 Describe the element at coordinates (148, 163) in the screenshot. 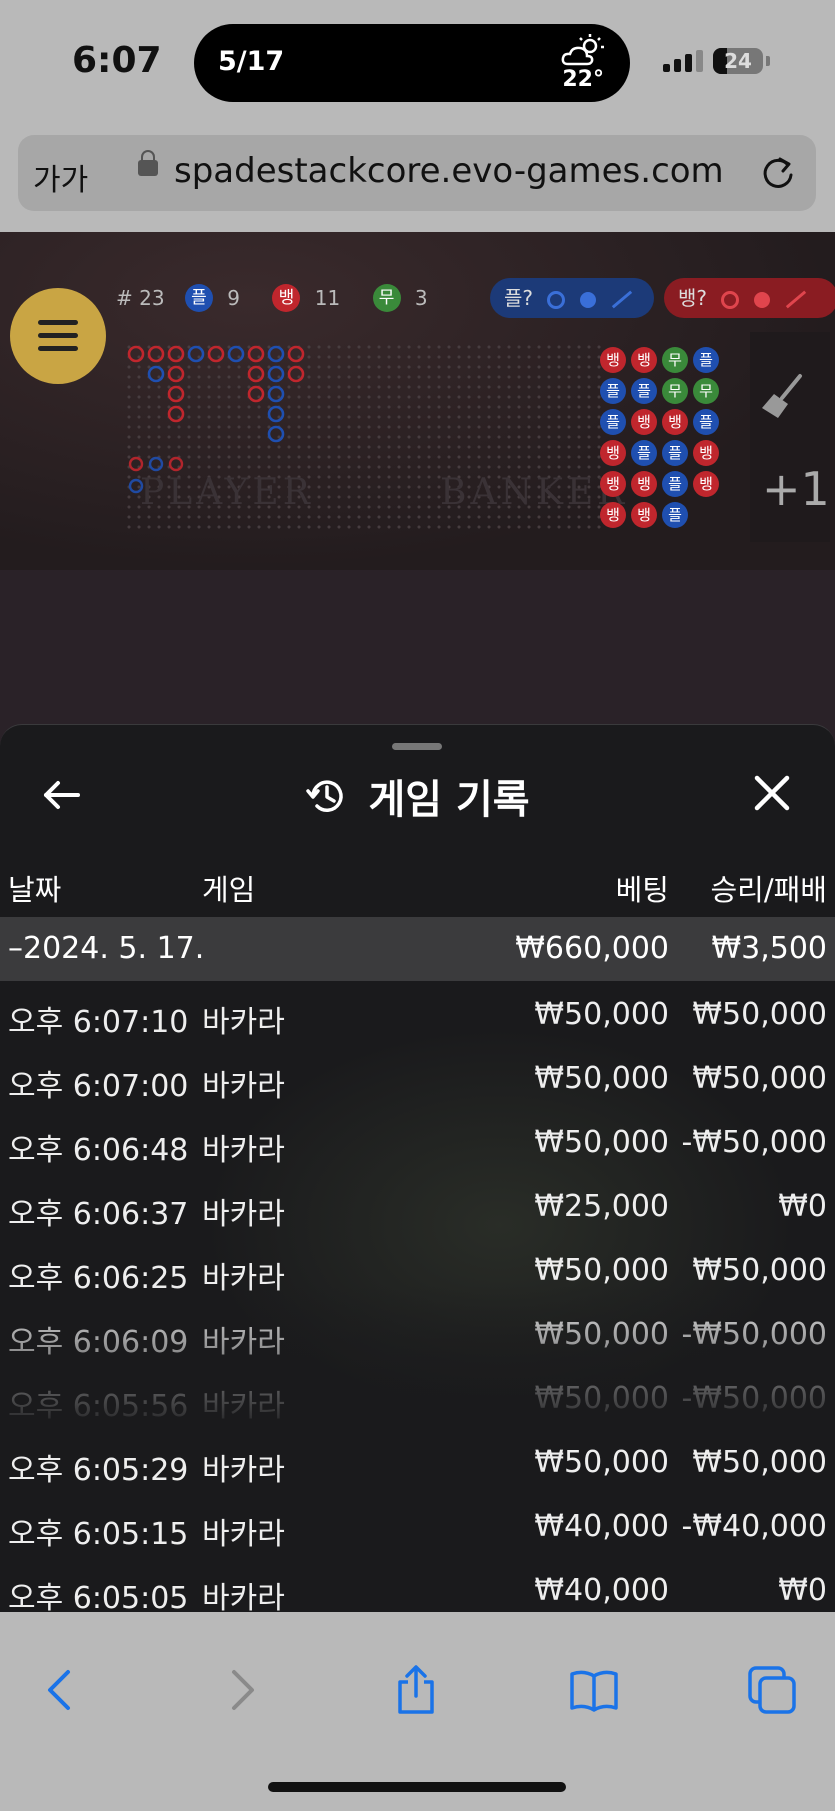

I see `lock-icon` at that location.